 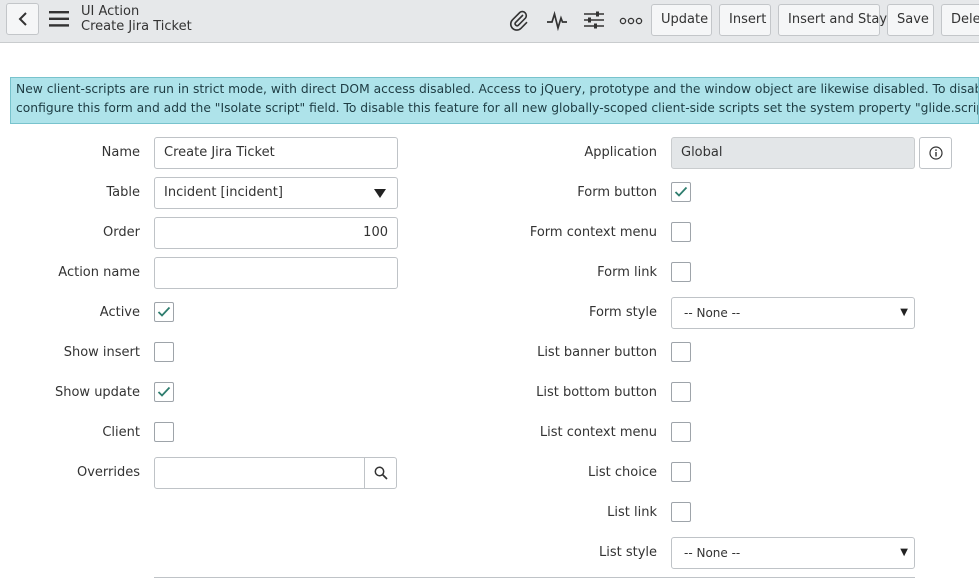 I want to click on form-style-label: Form style, so click(x=622, y=312).